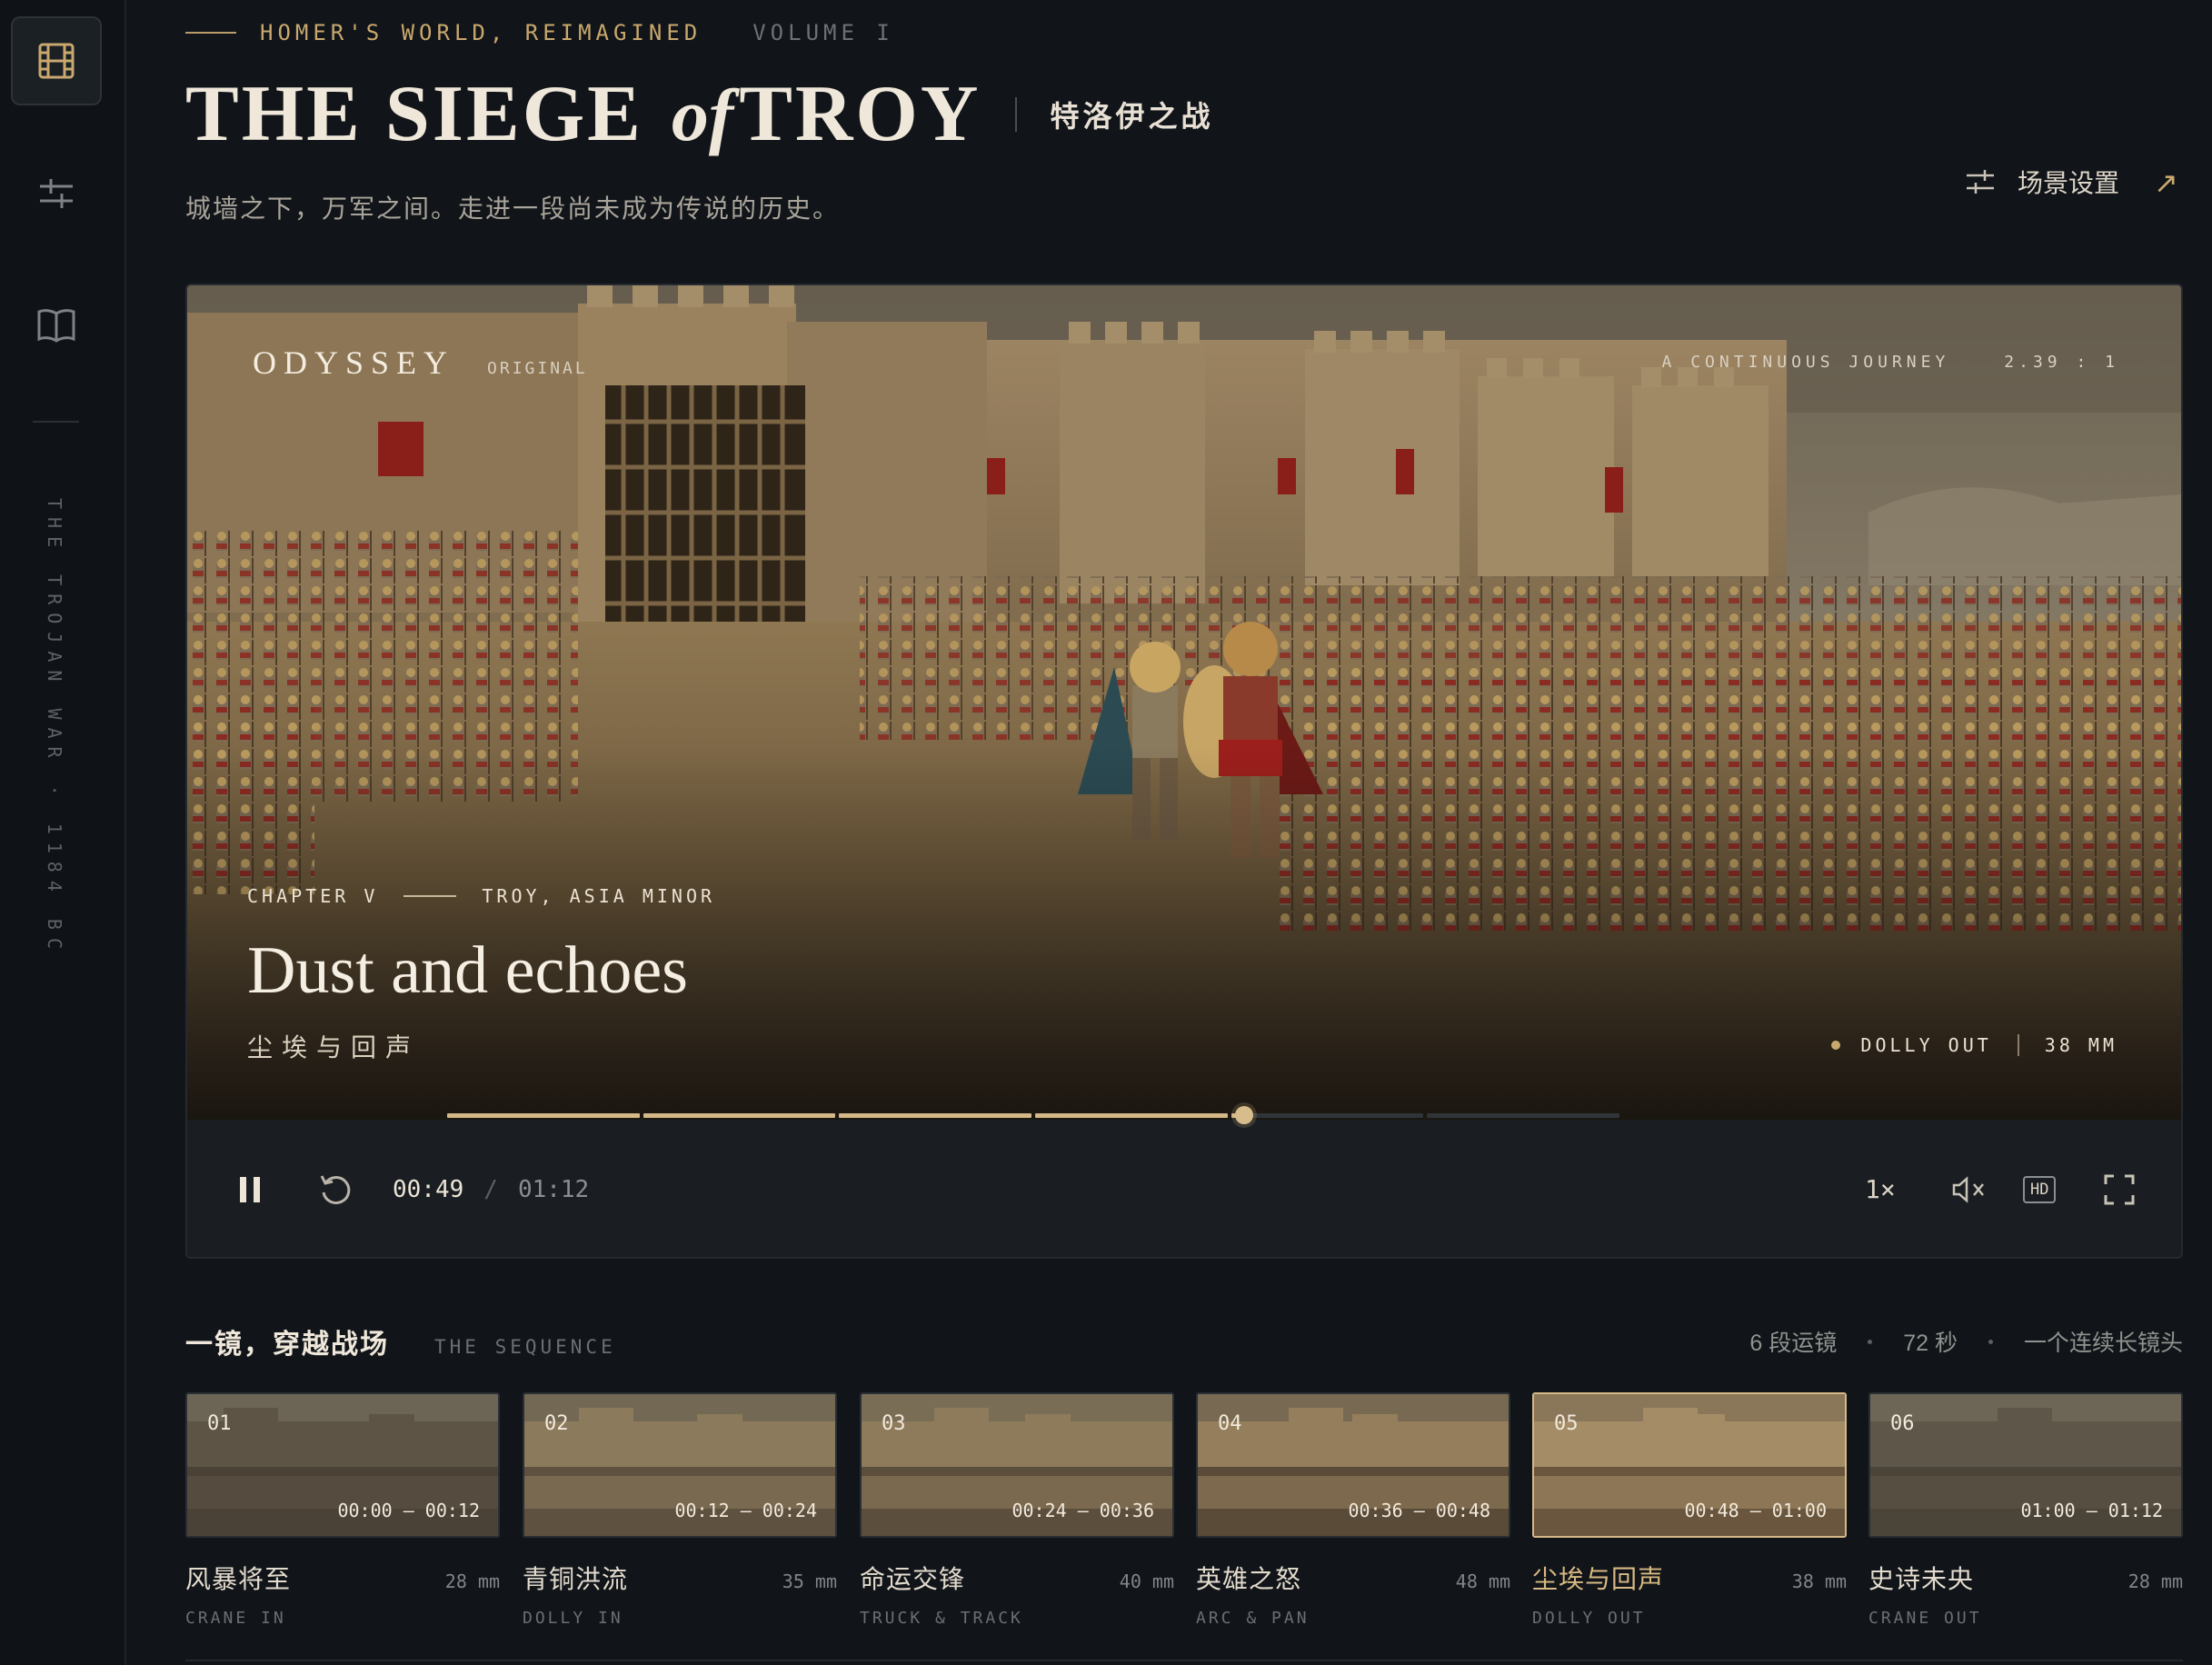  I want to click on shot-thumbnail: 06 01:00 – 01:12, so click(2025, 1465).